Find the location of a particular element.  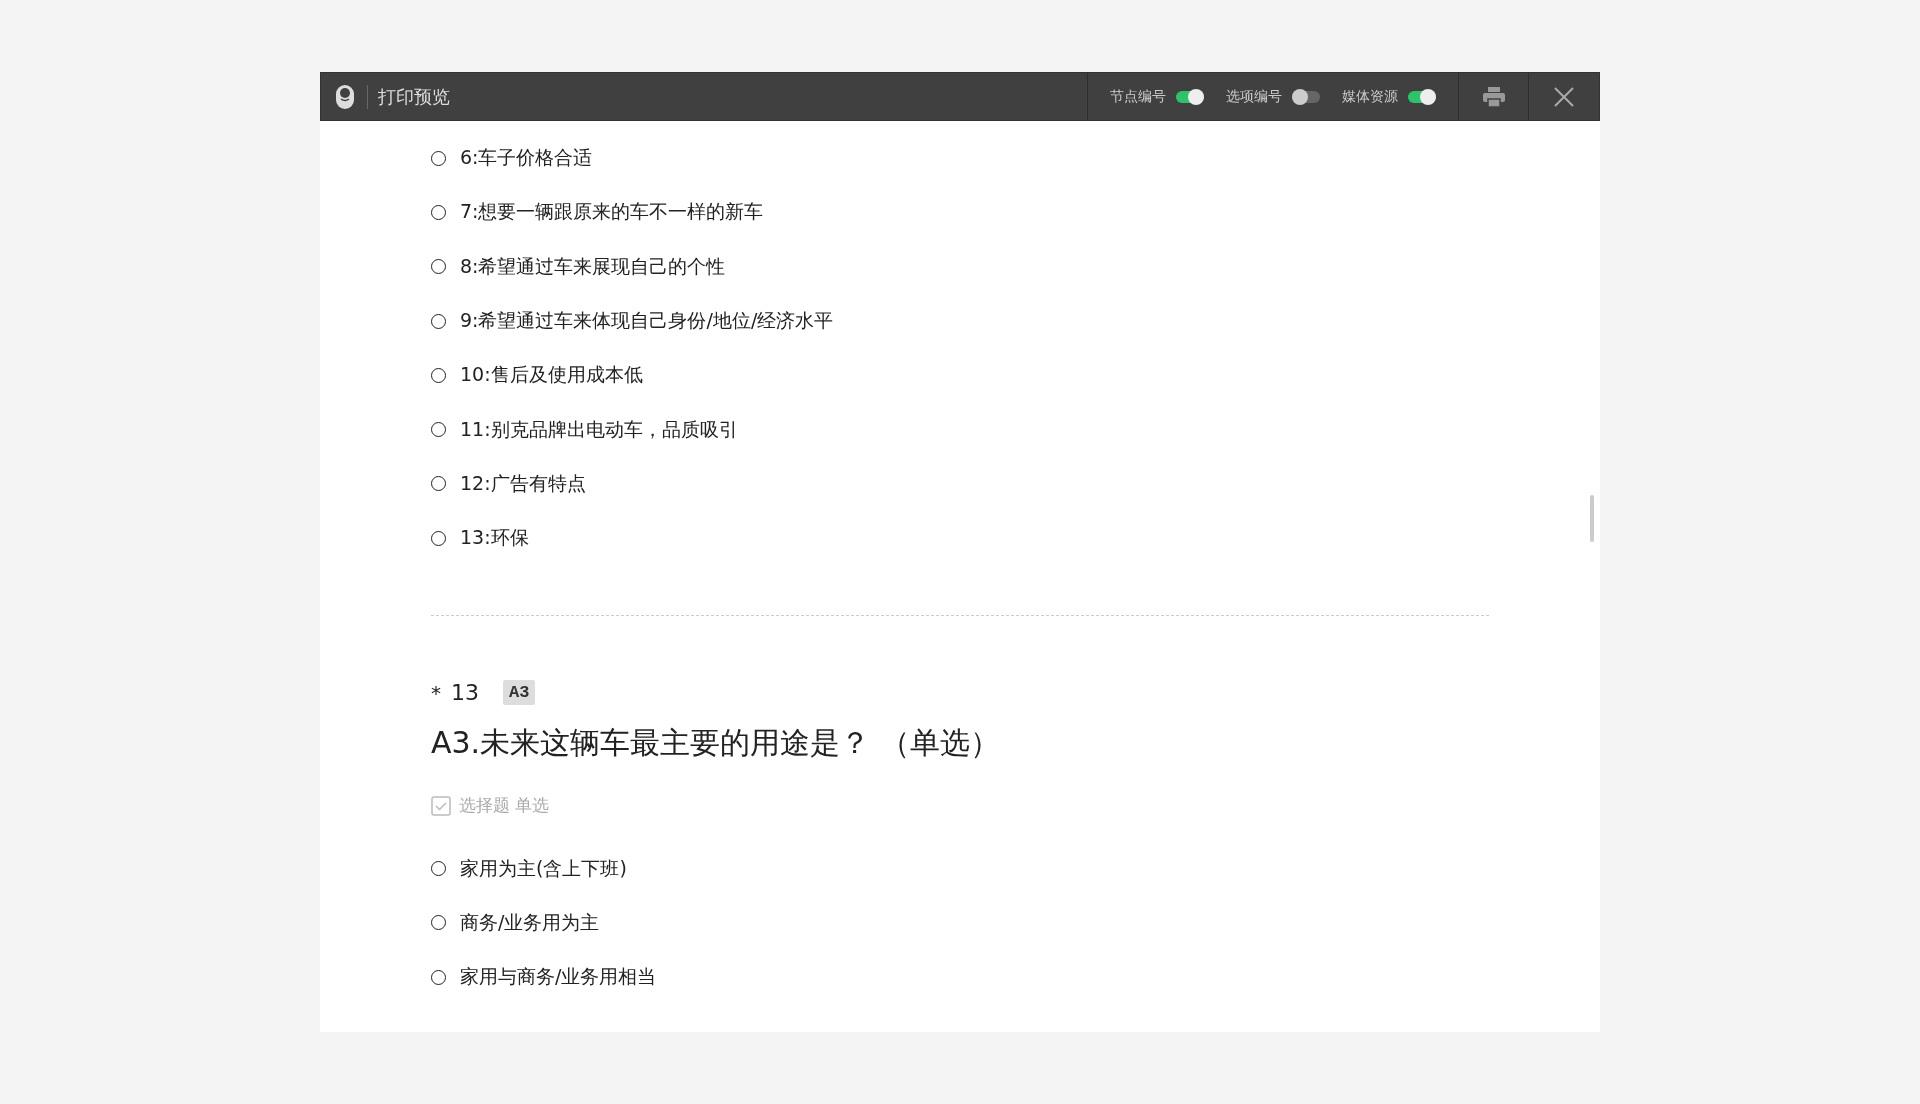

option-label: 9:希望通过车来体现自己身份/地位/经济水平 is located at coordinates (647, 321).